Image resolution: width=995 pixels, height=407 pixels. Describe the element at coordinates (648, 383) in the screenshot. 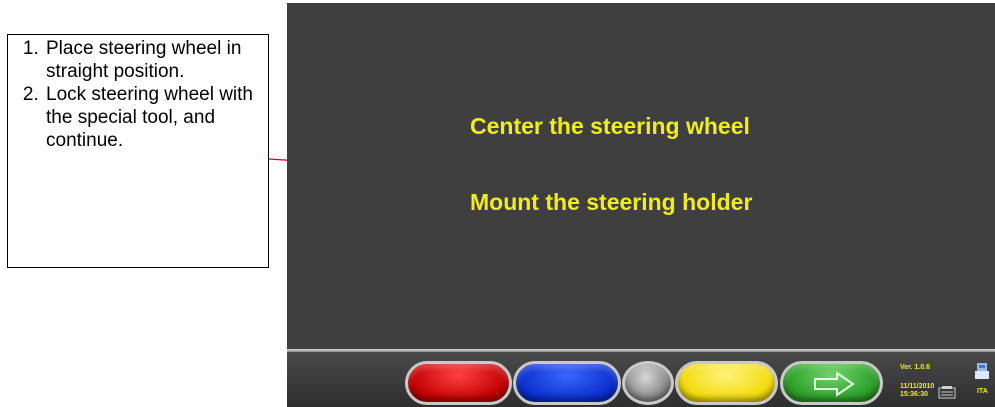

I see `gray-button` at that location.